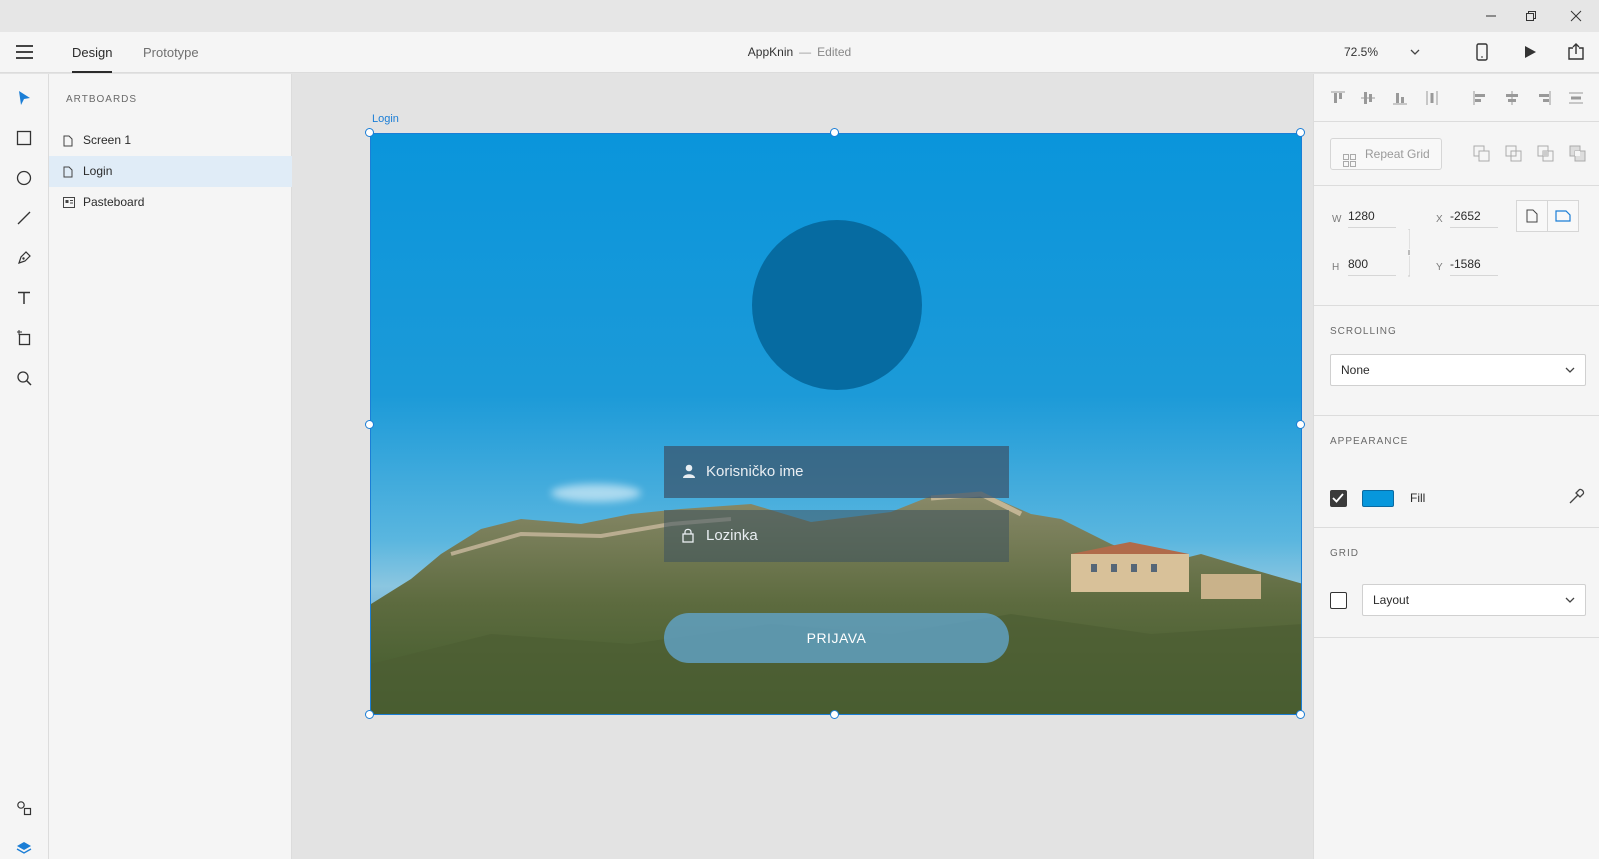 The image size is (1599, 859). I want to click on artboard-label: Login, so click(385, 119).